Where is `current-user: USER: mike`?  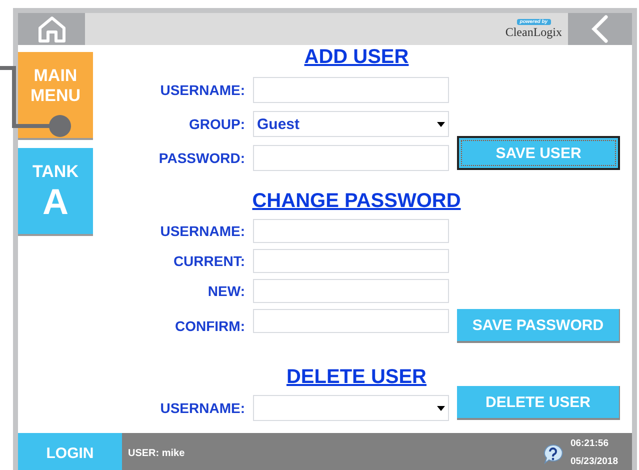 current-user: USER: mike is located at coordinates (156, 453).